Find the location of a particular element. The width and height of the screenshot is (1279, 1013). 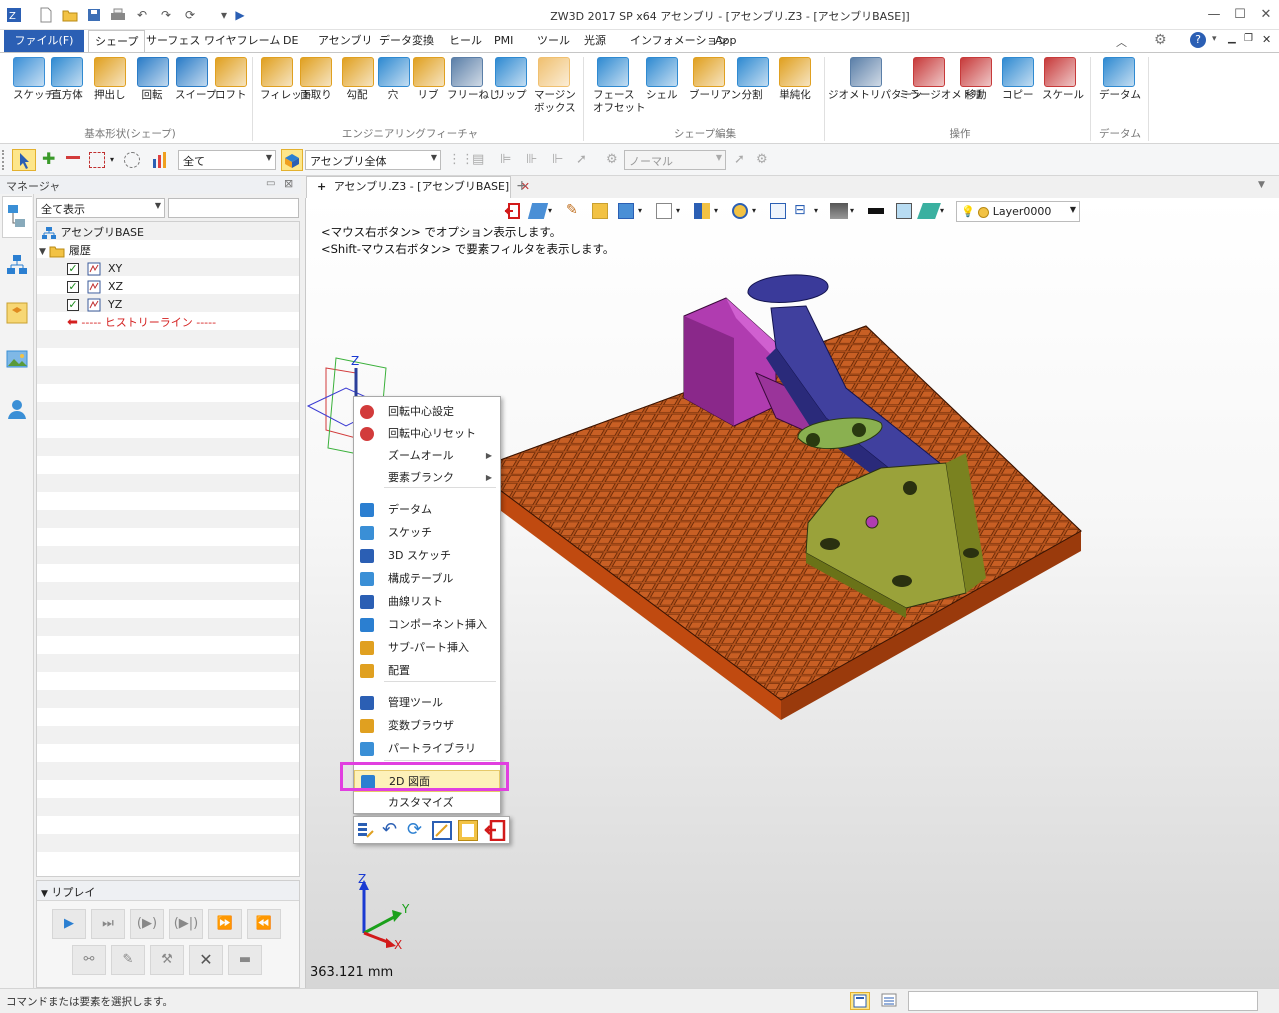

help-dropdown-icon: ▾ is located at coordinates (1214, 39).